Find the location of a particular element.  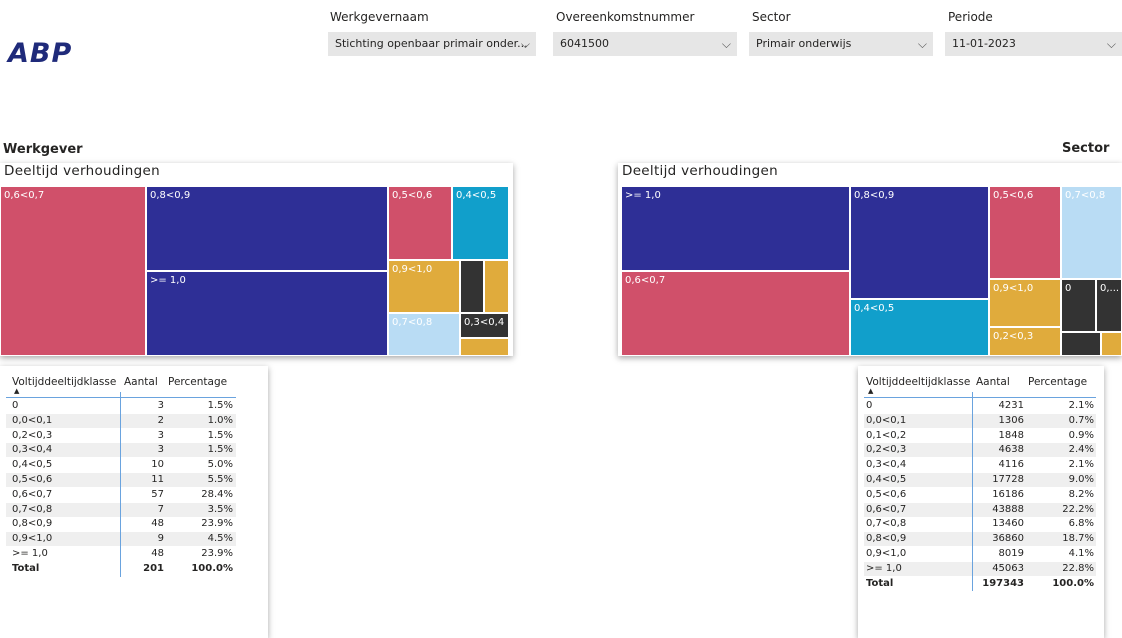

treemap-werkgever-tile: 0,9<1,0 is located at coordinates (424, 286).